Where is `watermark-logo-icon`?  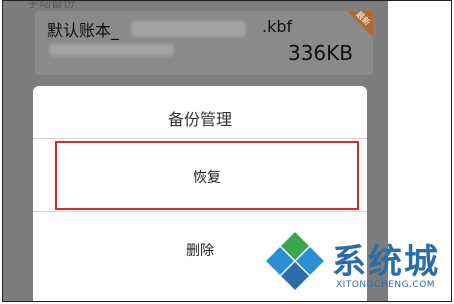
watermark-logo-icon is located at coordinates (295, 261).